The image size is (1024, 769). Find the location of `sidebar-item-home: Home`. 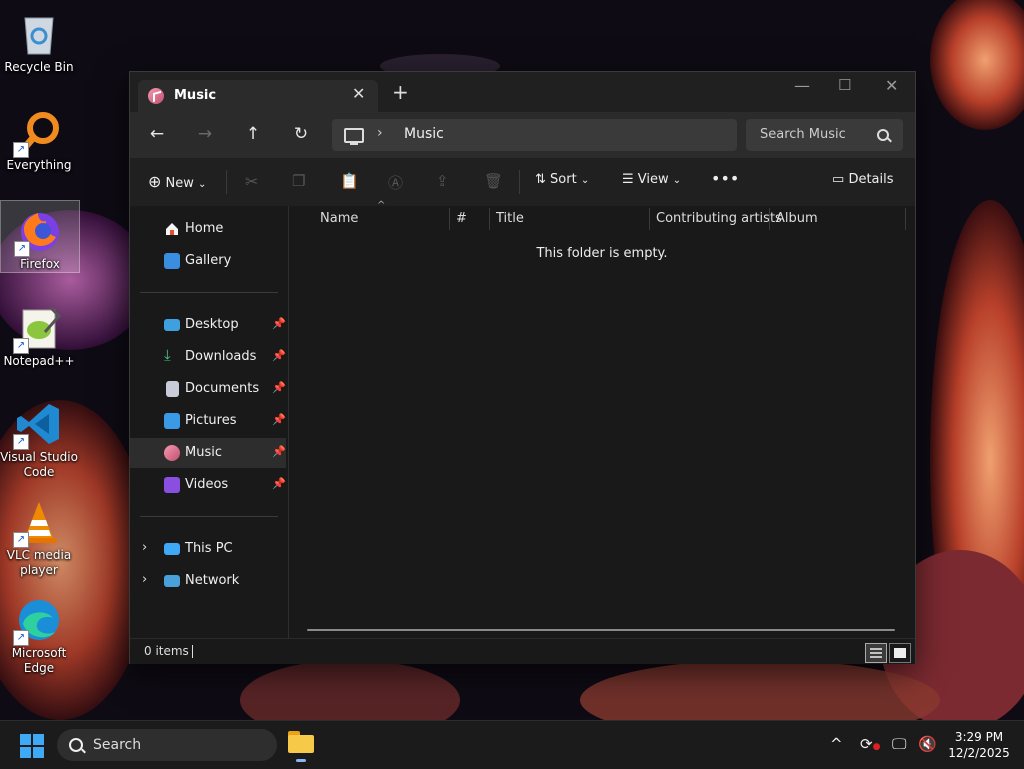

sidebar-item-home: Home is located at coordinates (208, 229).